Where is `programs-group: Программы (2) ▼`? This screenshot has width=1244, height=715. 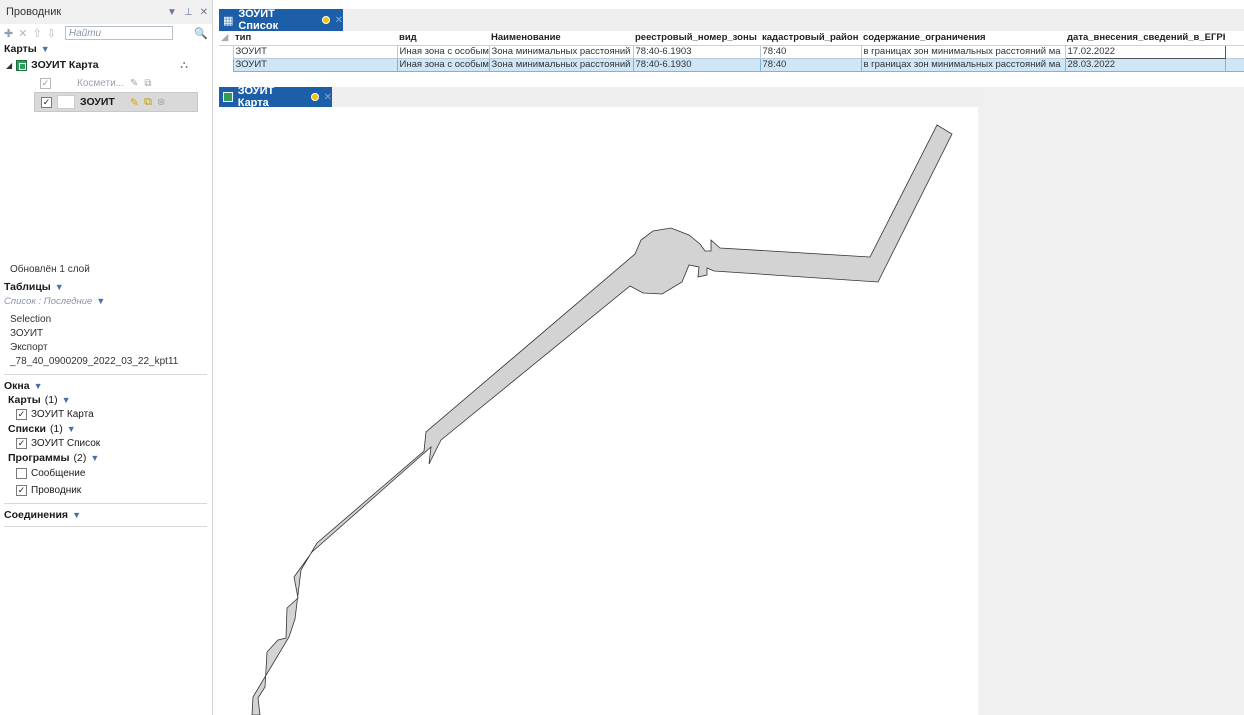 programs-group: Программы (2) ▼ is located at coordinates (108, 458).